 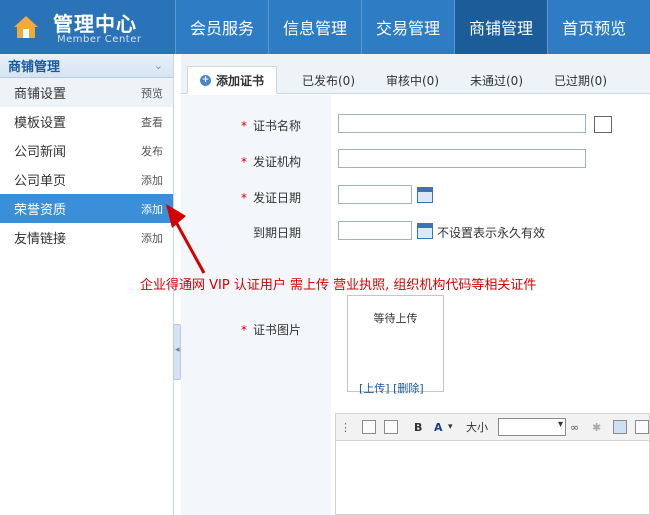 I want to click on editor-content-area, so click(x=492, y=478).